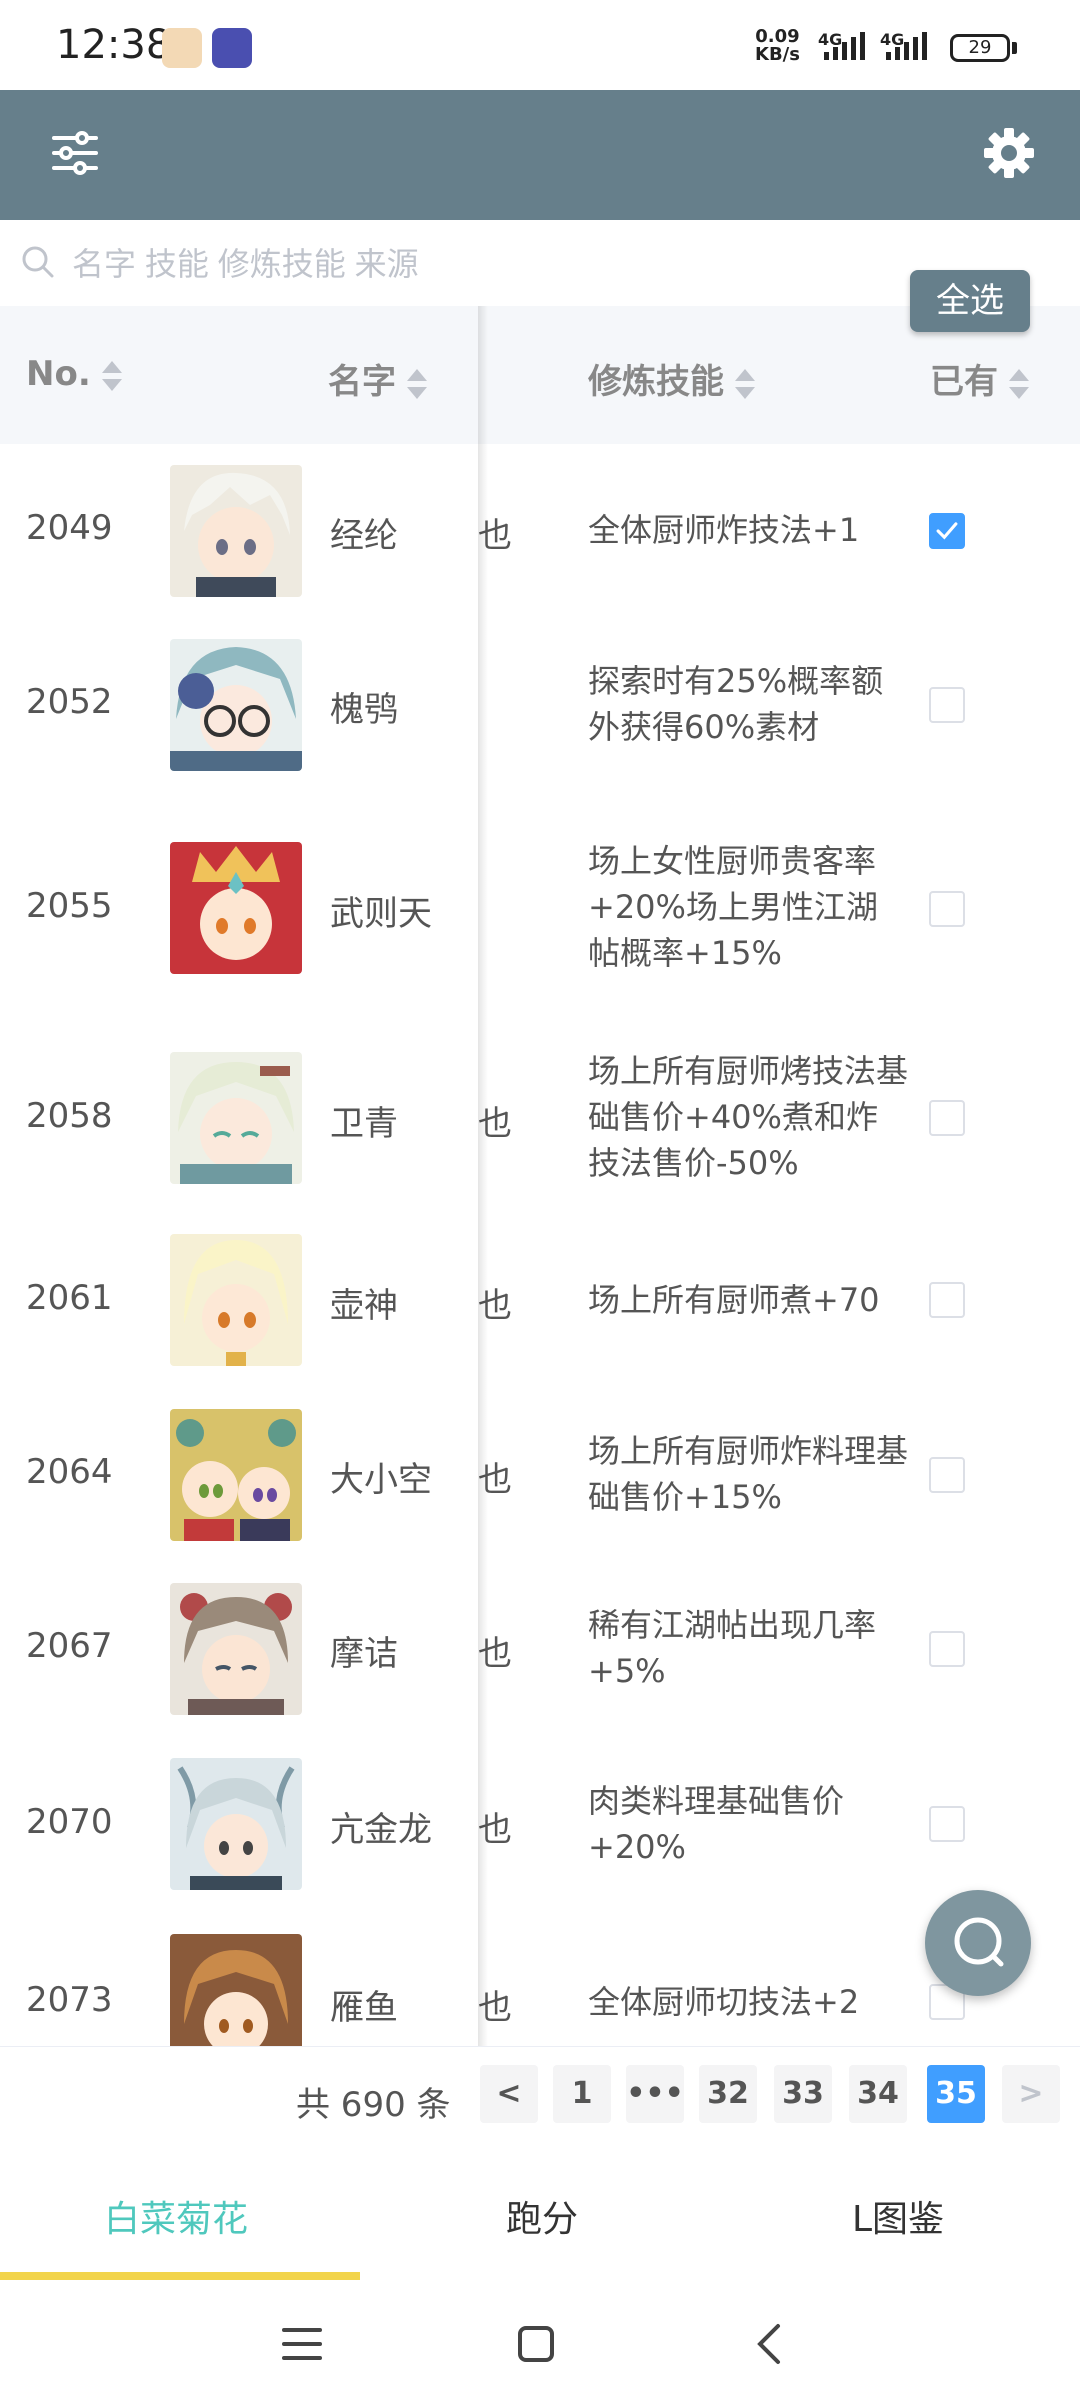  I want to click on game-app-icon, so click(182, 48).